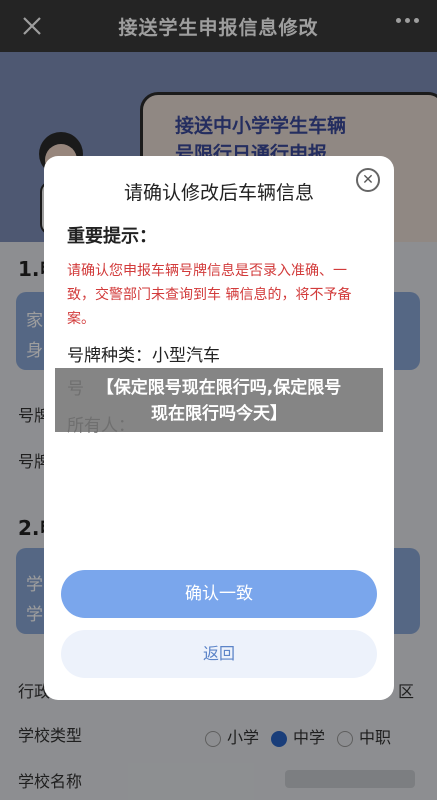  What do you see at coordinates (219, 654) in the screenshot?
I see `back-button: 返回` at bounding box center [219, 654].